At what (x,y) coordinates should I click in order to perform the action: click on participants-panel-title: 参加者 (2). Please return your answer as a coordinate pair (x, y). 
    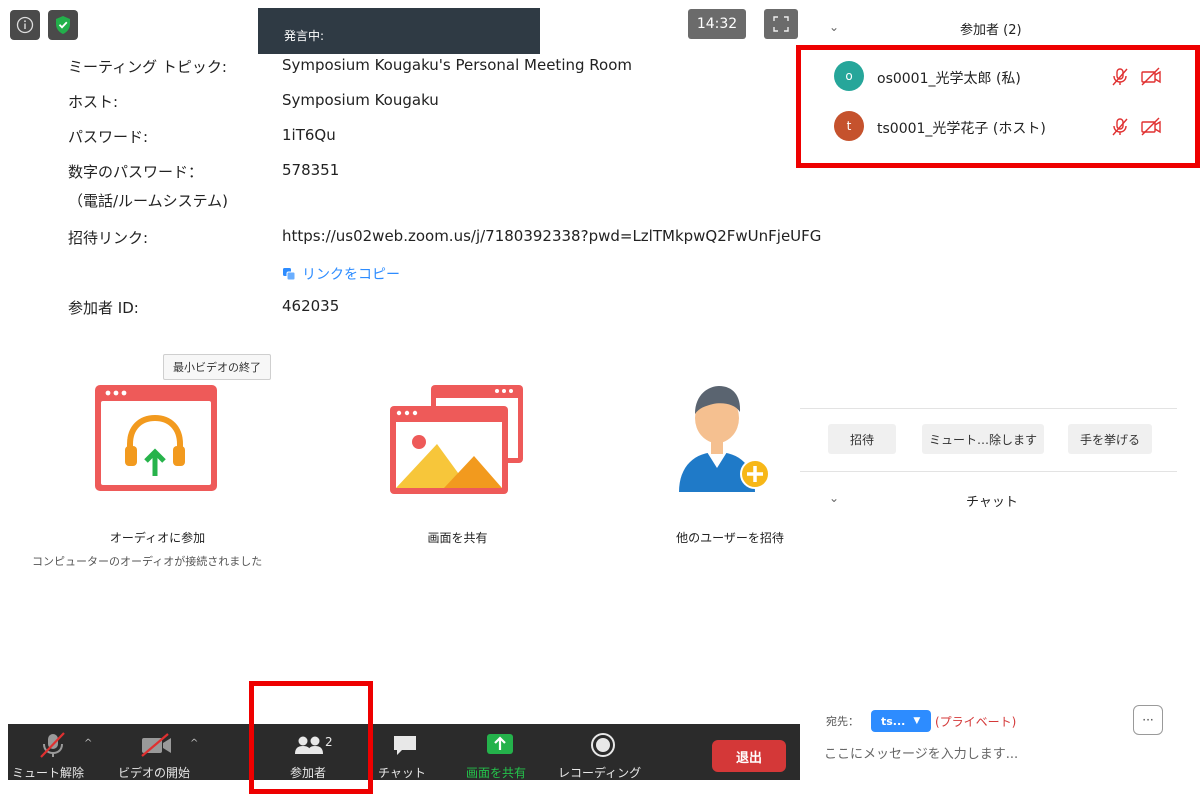
    Looking at the image, I should click on (991, 30).